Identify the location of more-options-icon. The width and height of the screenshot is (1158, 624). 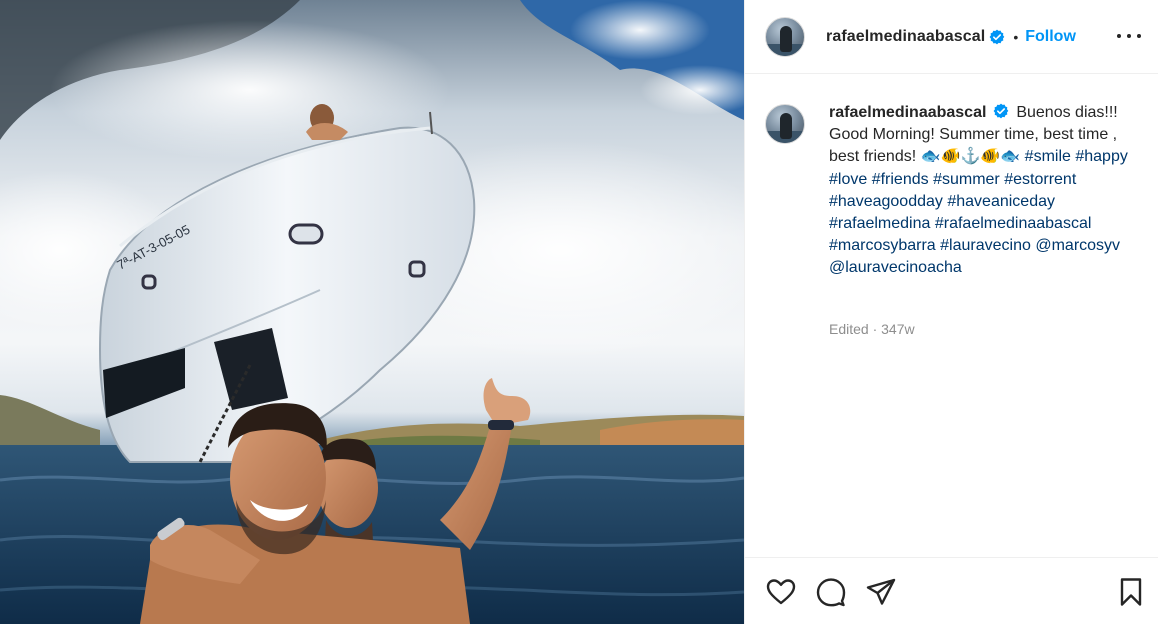
(1129, 36).